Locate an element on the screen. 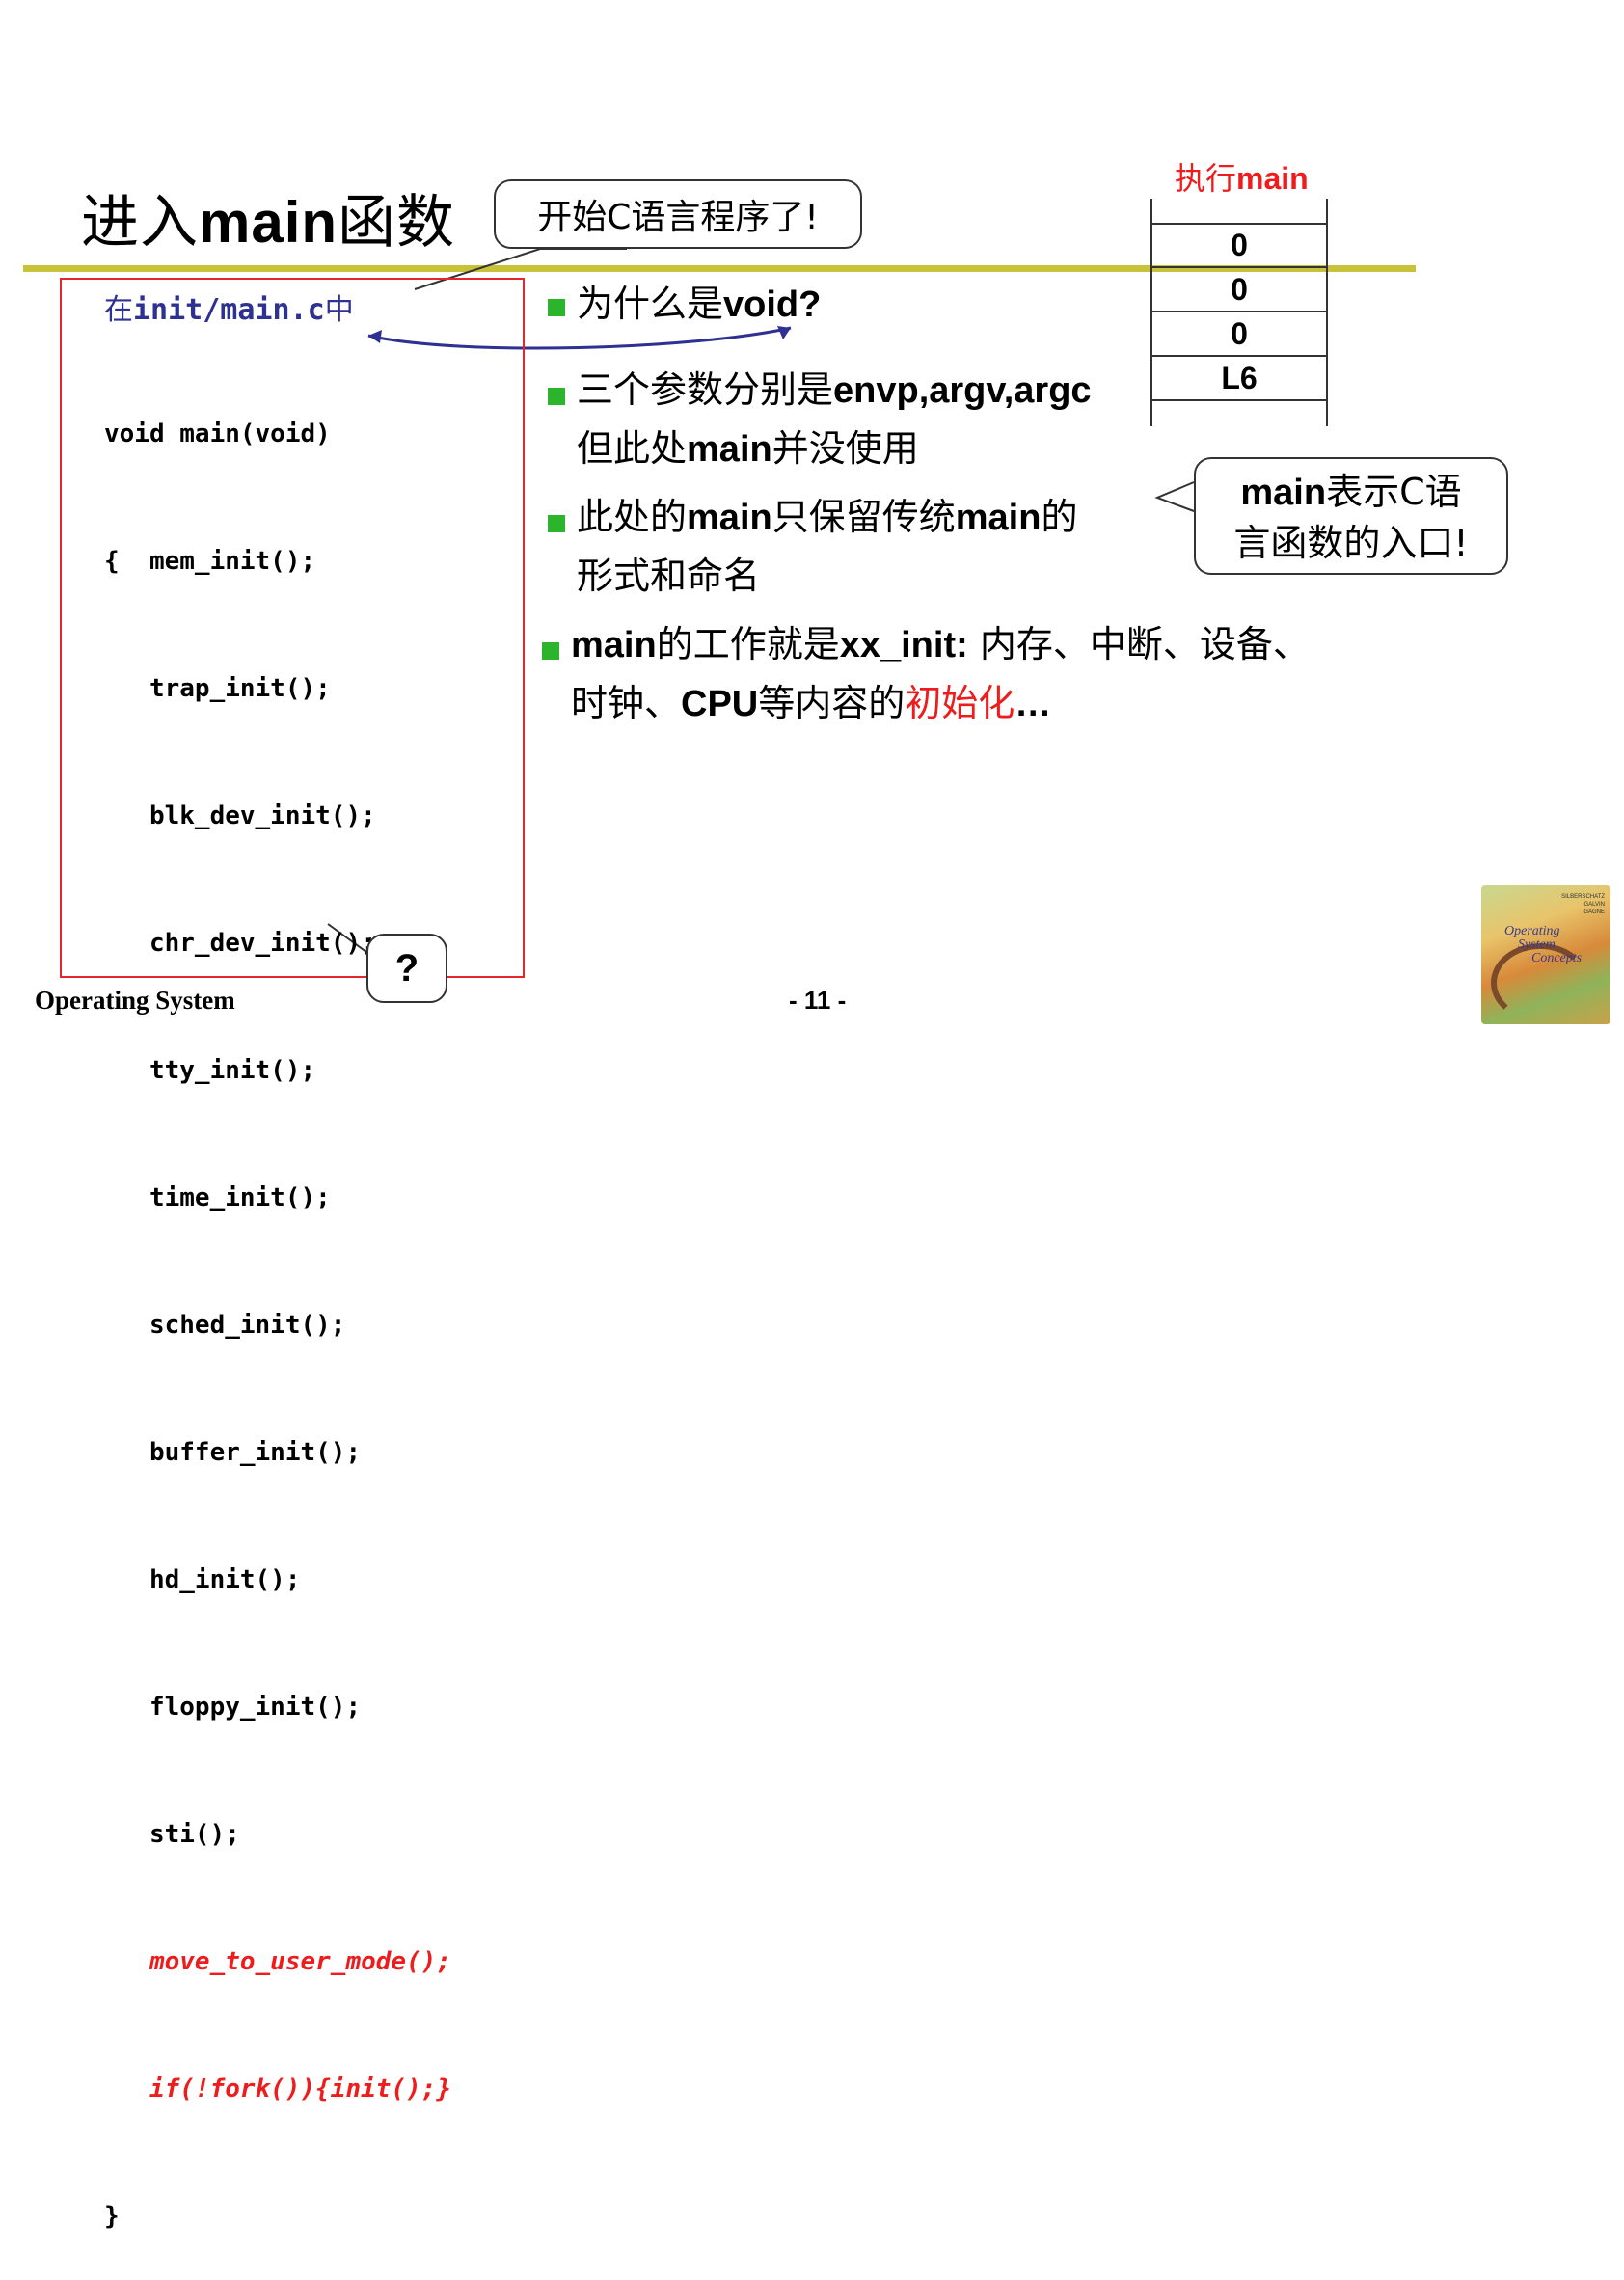 The width and height of the screenshot is (1624, 2280). code-line: trap_init(); is located at coordinates (217, 688).